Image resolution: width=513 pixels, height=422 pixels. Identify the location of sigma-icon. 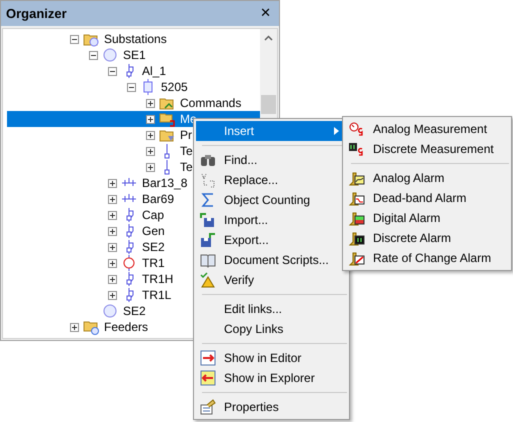
(208, 200).